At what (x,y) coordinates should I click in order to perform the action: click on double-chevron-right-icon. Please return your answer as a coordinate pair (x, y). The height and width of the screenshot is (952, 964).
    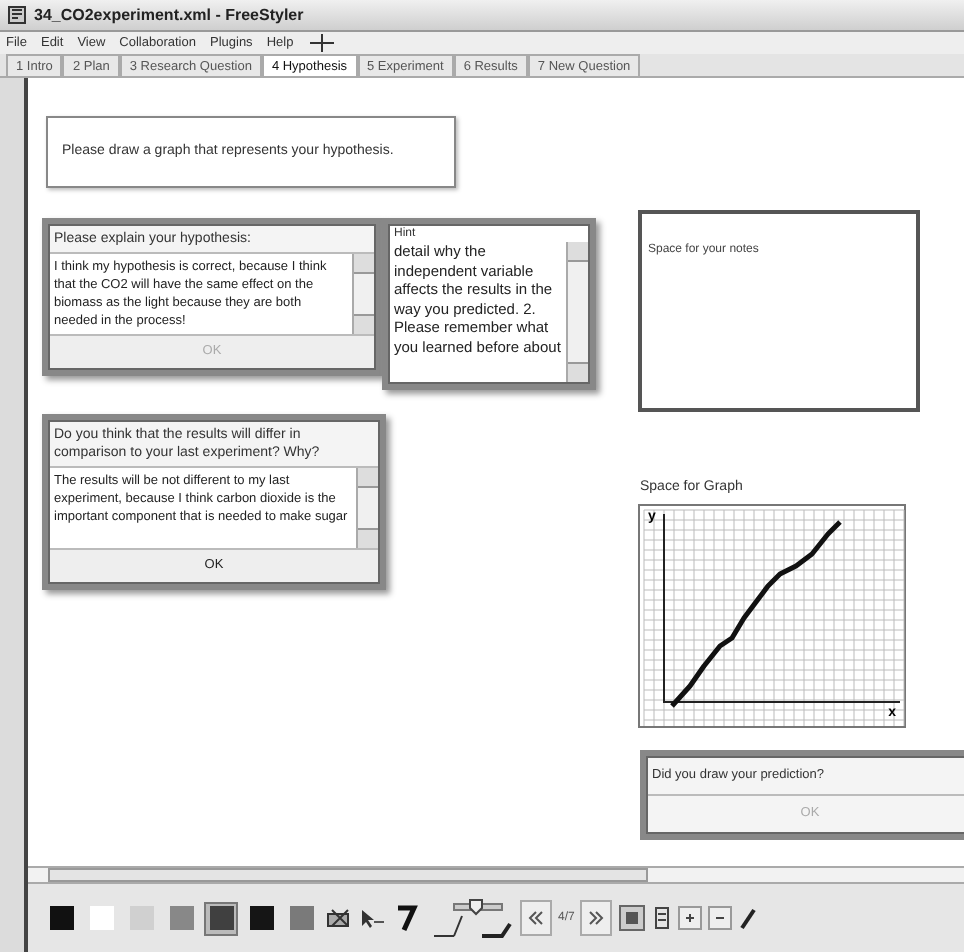
    Looking at the image, I should click on (596, 918).